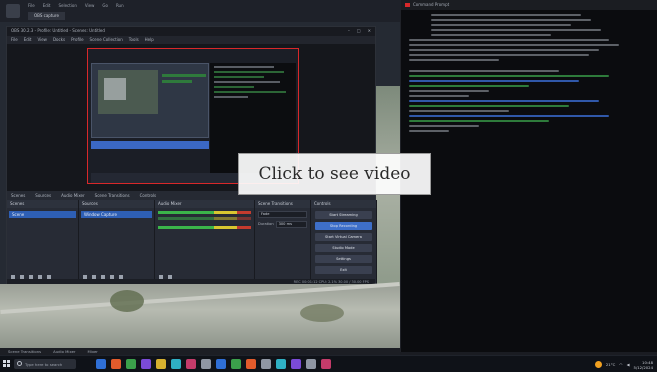  What do you see at coordinates (343, 237) in the screenshot?
I see `virtual-camera-button: Start Virtual Camera` at bounding box center [343, 237].